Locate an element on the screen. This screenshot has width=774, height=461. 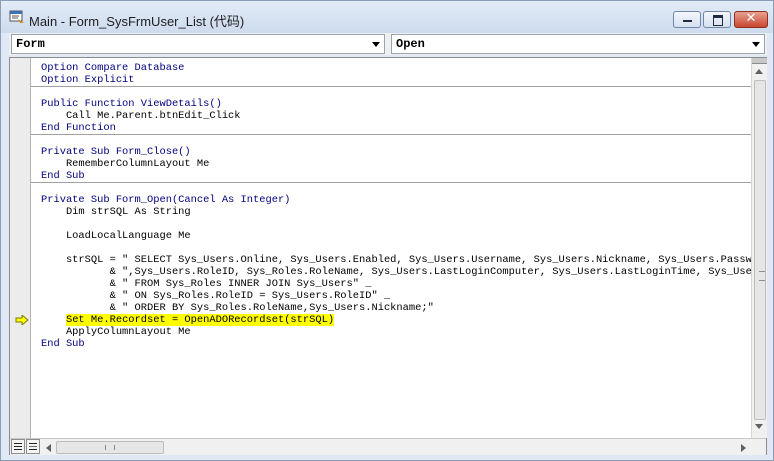
scroll-up-icon is located at coordinates (759, 71).